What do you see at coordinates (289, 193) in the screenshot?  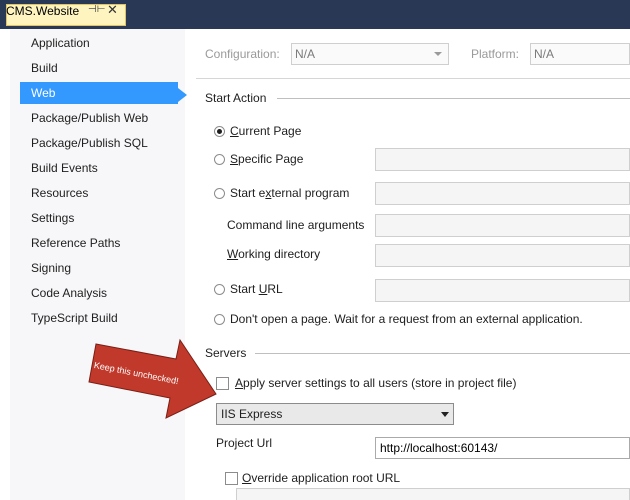 I see `start-external-program-label: Start external program` at bounding box center [289, 193].